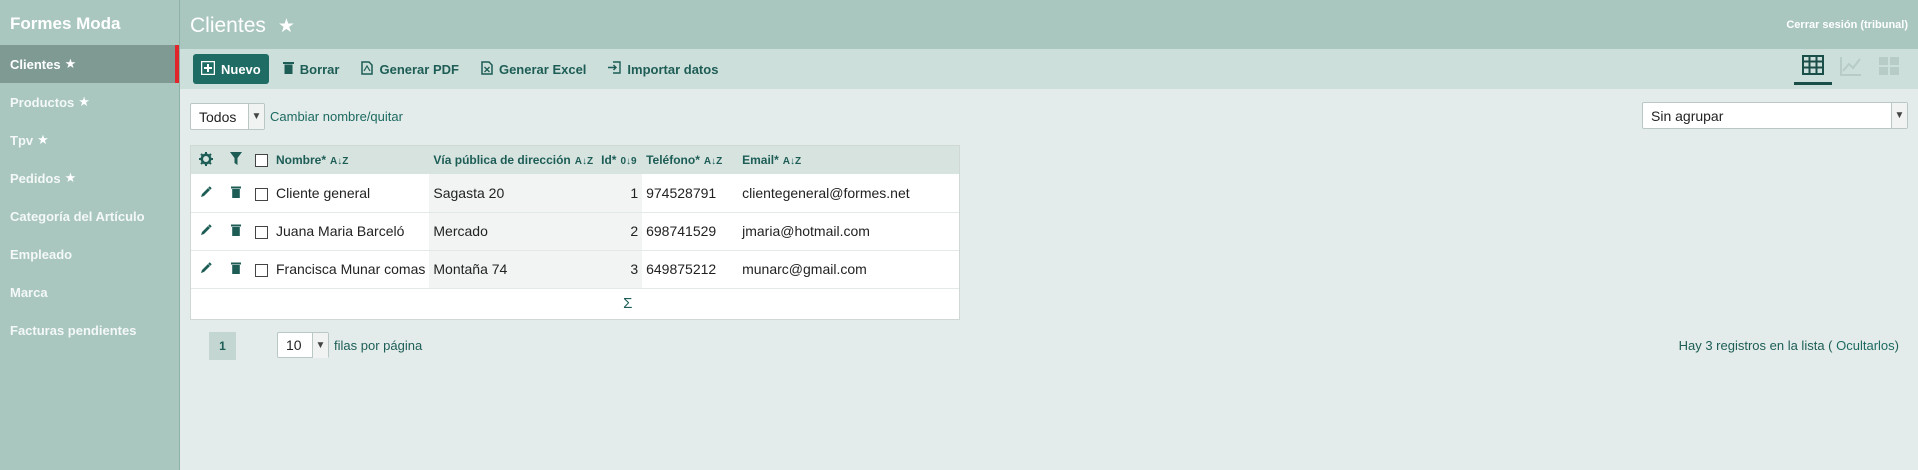 The width and height of the screenshot is (1918, 470). Describe the element at coordinates (575, 303) in the screenshot. I see `totals-row: Σ` at that location.